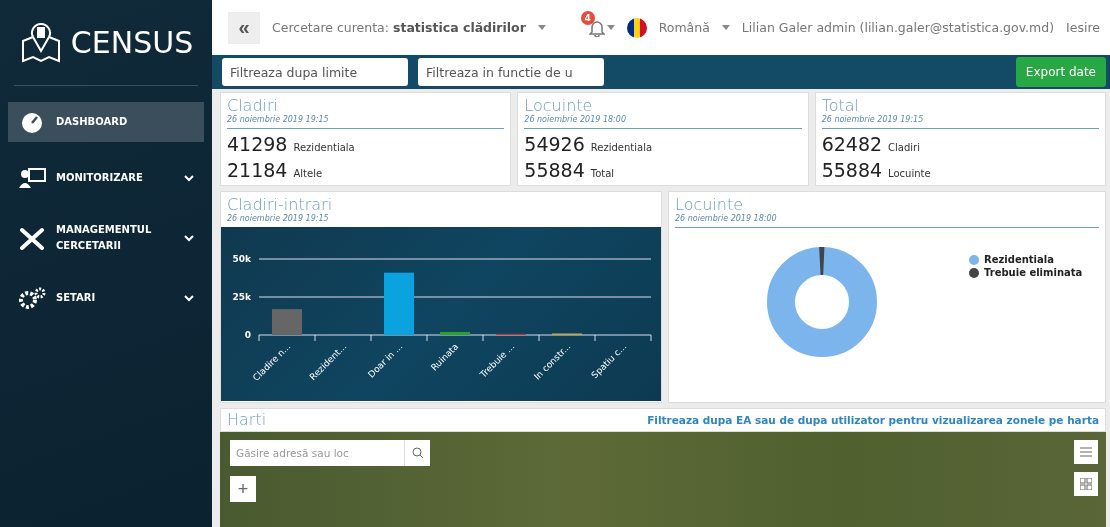  What do you see at coordinates (253, 106) in the screenshot?
I see `card-title: Cladiri` at bounding box center [253, 106].